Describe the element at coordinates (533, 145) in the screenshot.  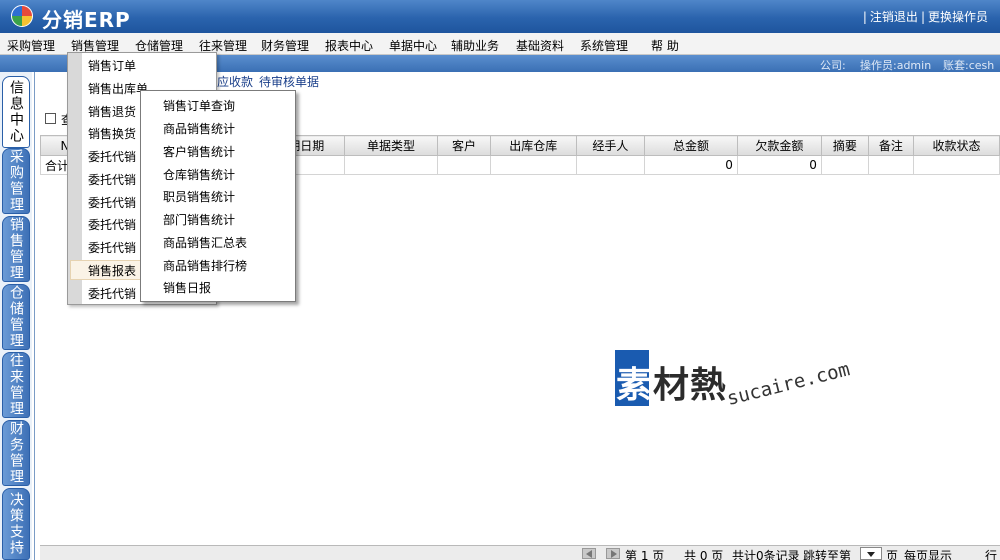
I see `col-warehouse: 出库仓库` at that location.